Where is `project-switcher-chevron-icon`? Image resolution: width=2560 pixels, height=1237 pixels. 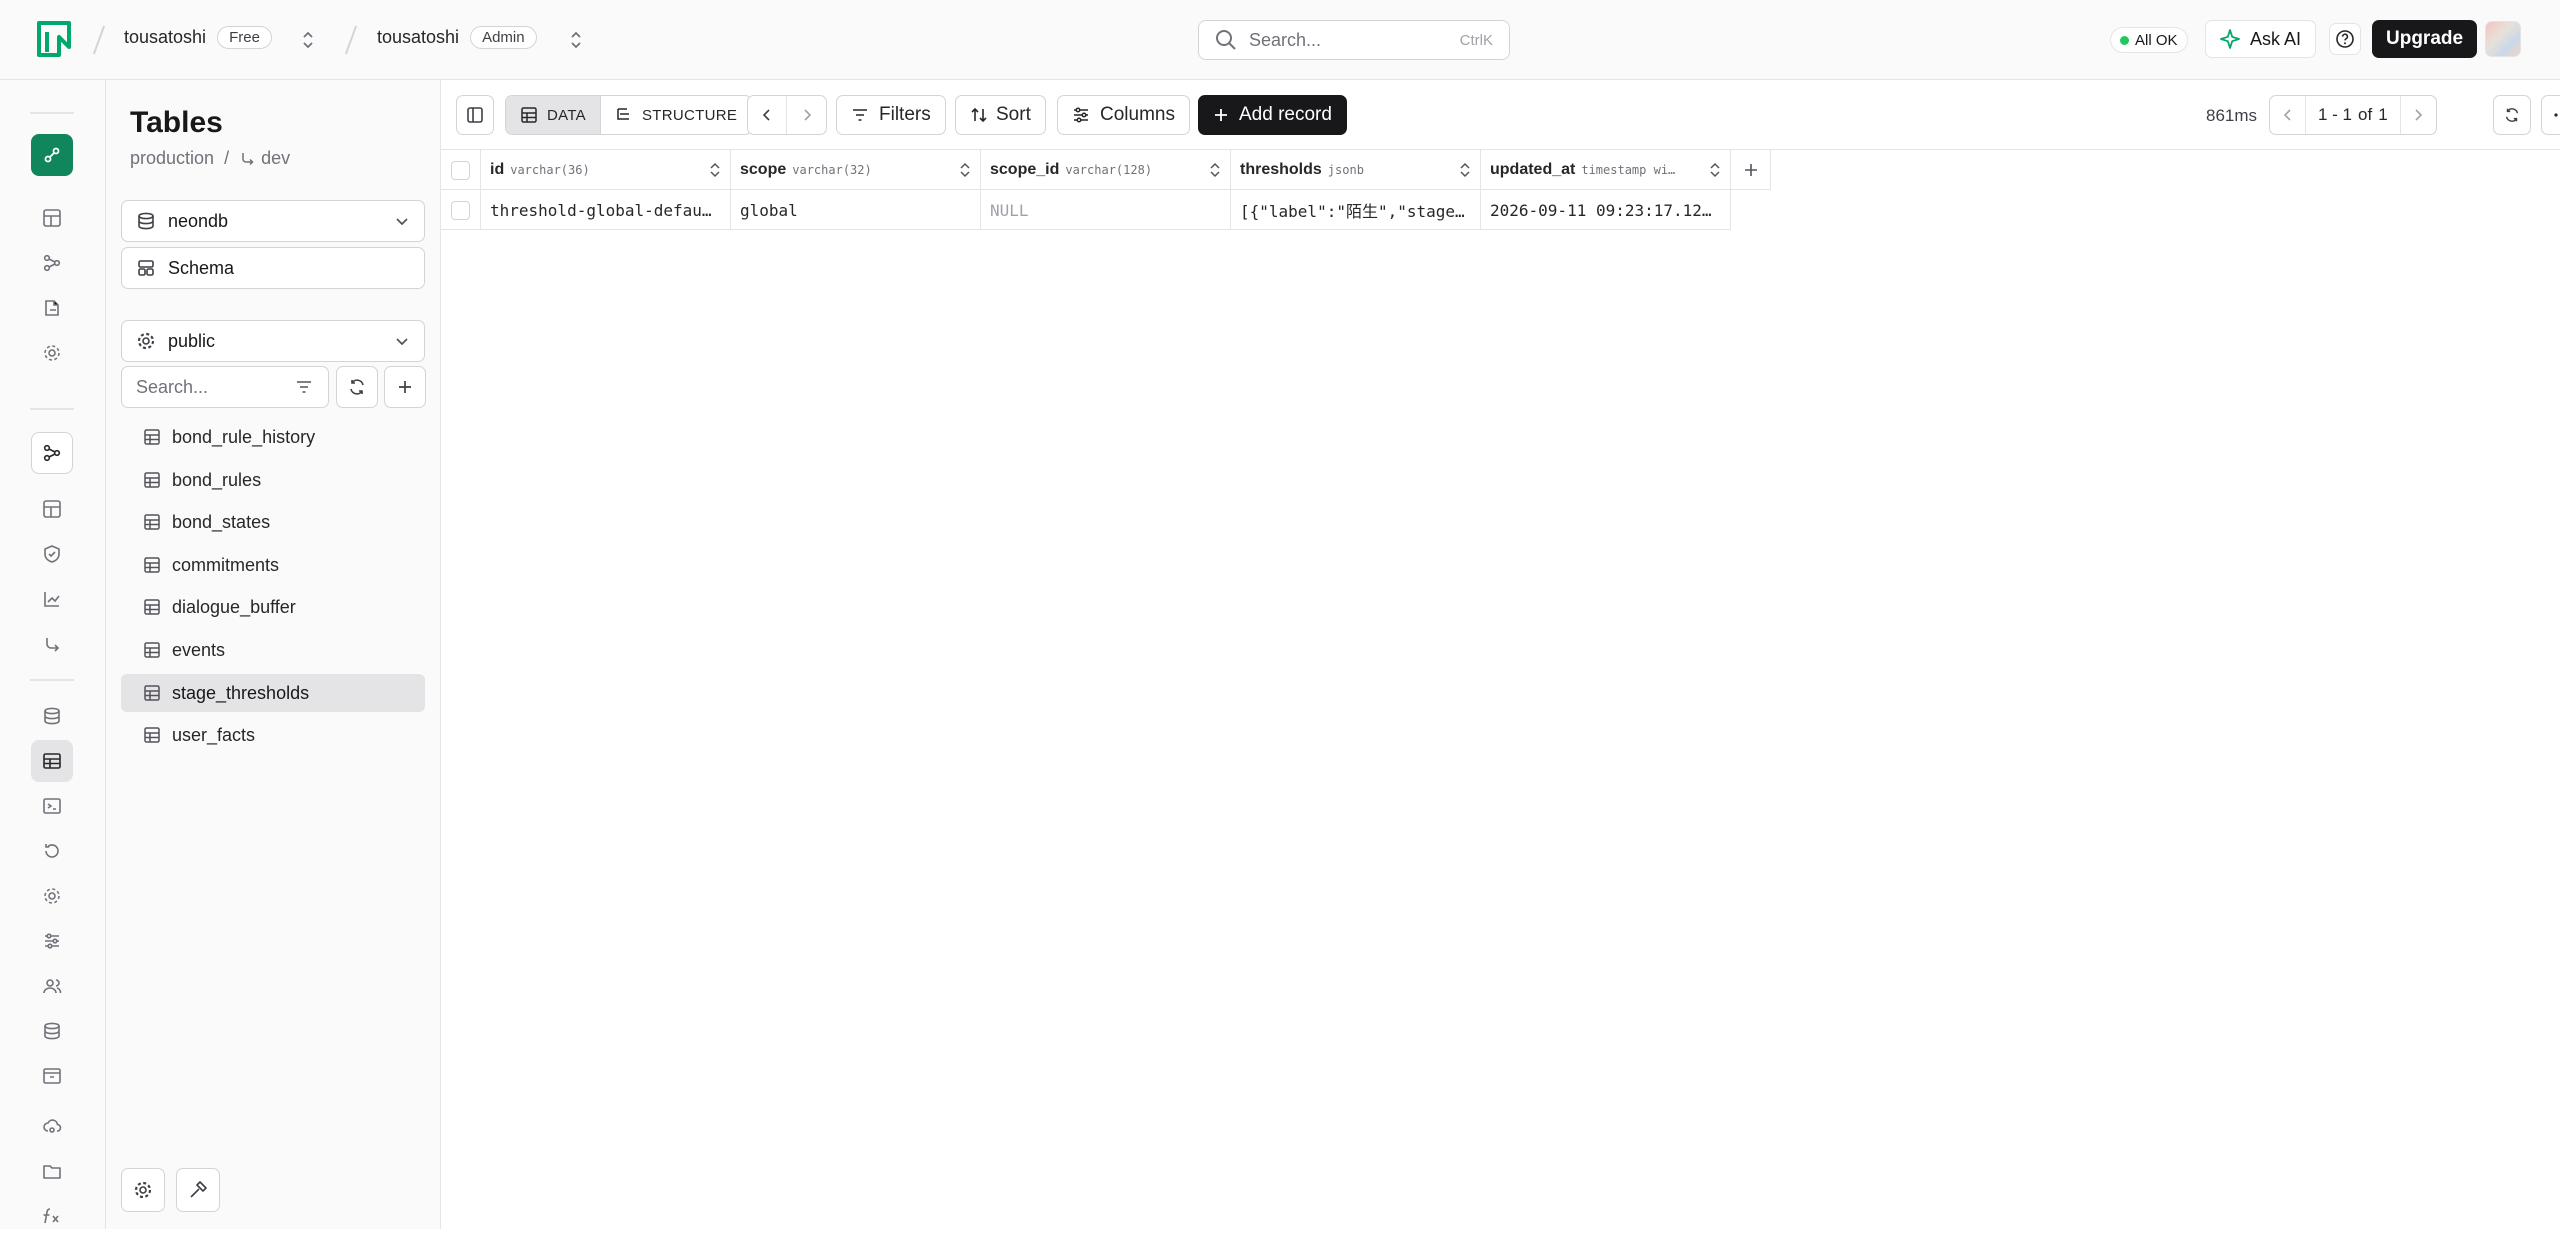
project-switcher-chevron-icon is located at coordinates (576, 40).